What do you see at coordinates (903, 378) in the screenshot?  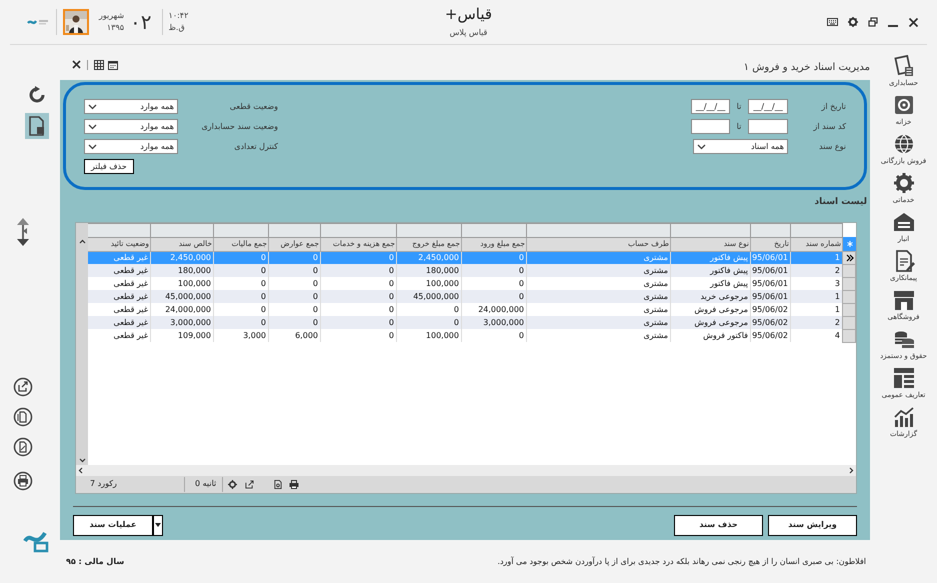 I see `layout-icon` at bounding box center [903, 378].